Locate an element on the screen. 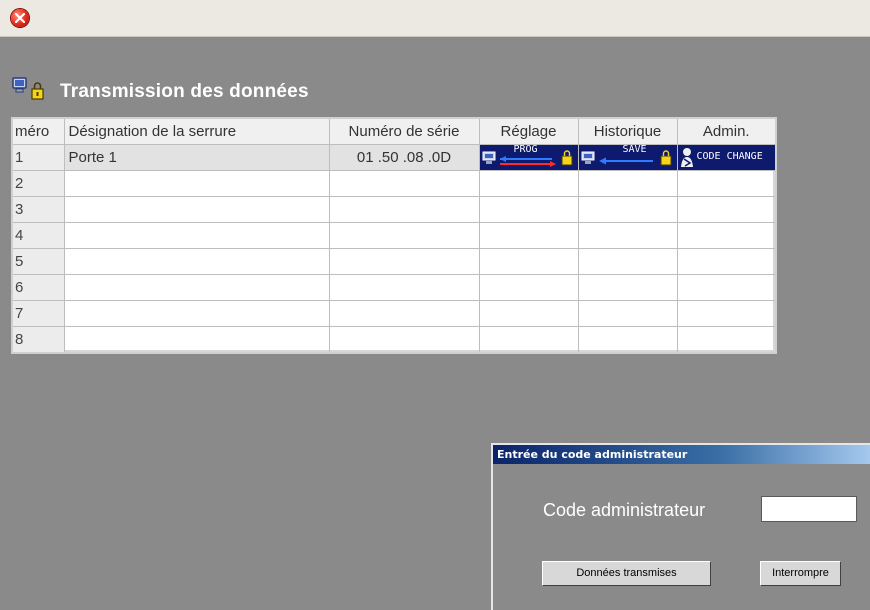 This screenshot has width=870, height=610. table-row: 7 is located at coordinates (394, 313).